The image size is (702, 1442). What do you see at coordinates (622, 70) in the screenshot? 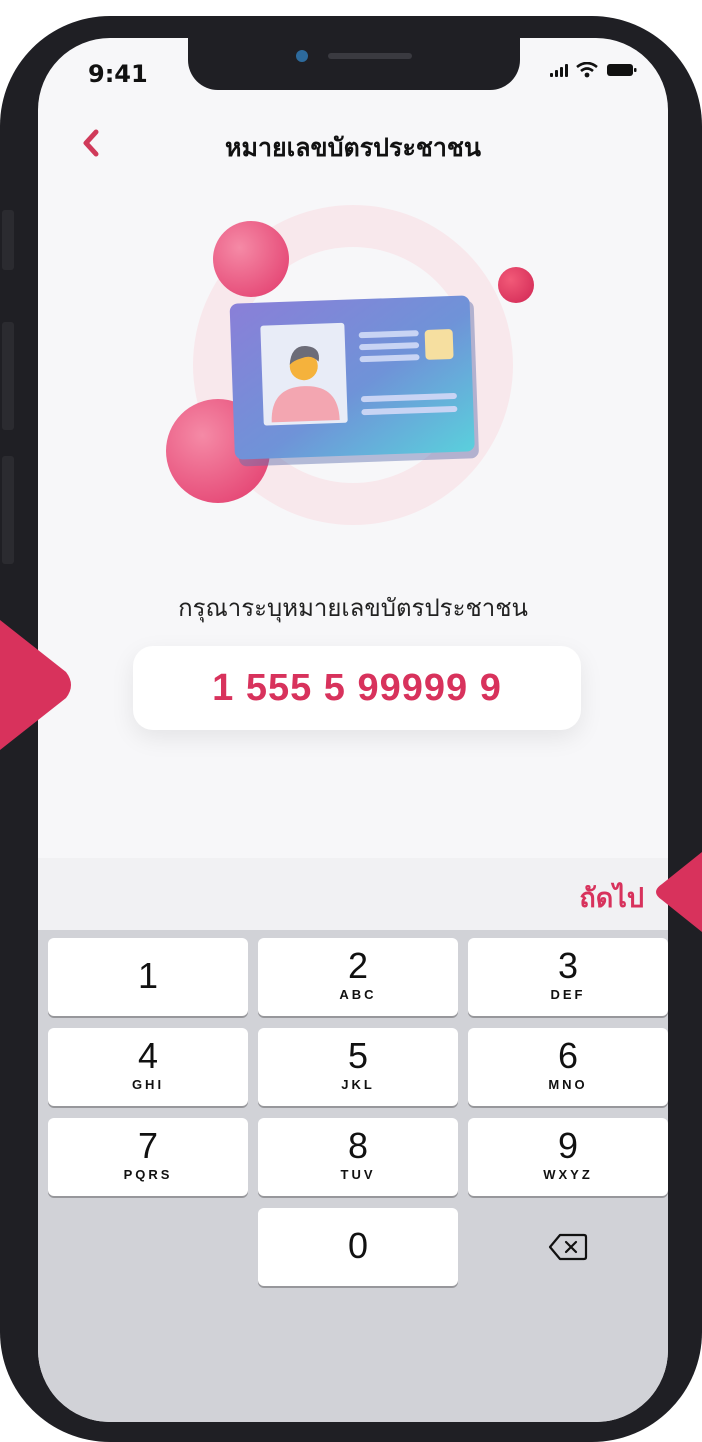
I see `battery-icon` at bounding box center [622, 70].